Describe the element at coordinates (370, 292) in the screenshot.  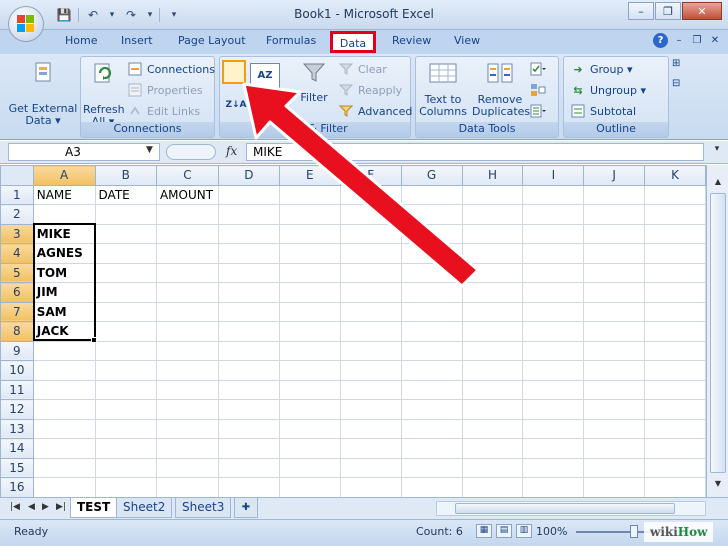
I see `cell-f6` at that location.